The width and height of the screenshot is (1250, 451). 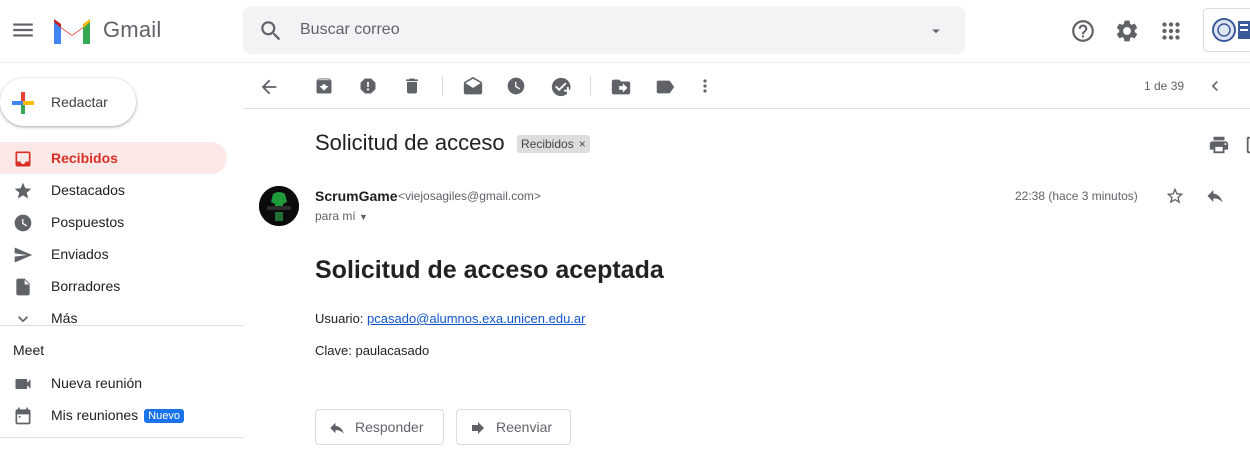 I want to click on print-button, so click(x=1219, y=145).